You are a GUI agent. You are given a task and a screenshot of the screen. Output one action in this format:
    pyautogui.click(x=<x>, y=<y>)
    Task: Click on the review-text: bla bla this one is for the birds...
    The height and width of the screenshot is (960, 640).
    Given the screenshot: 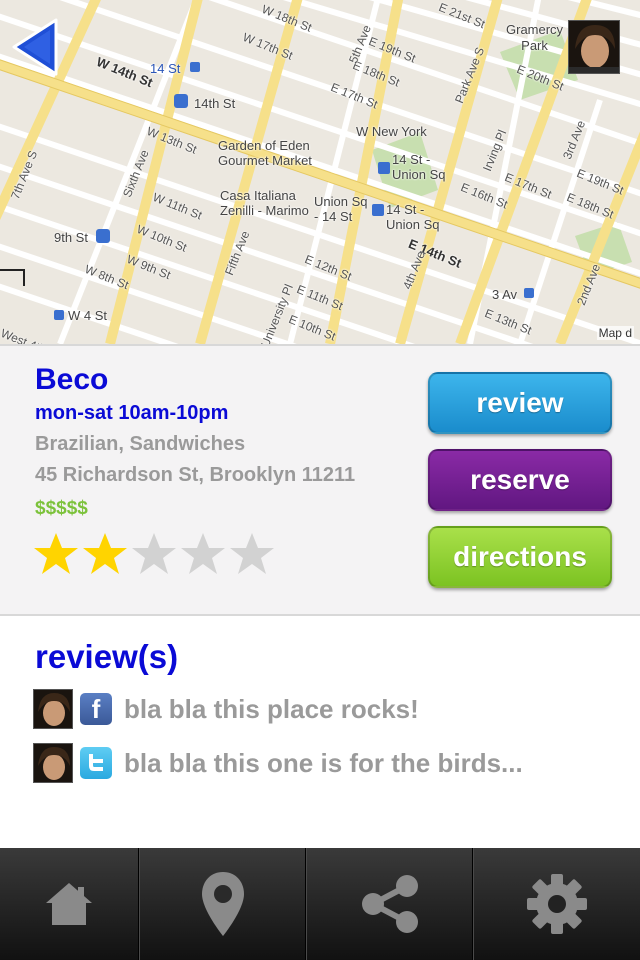 What is the action you would take?
    pyautogui.click(x=323, y=762)
    